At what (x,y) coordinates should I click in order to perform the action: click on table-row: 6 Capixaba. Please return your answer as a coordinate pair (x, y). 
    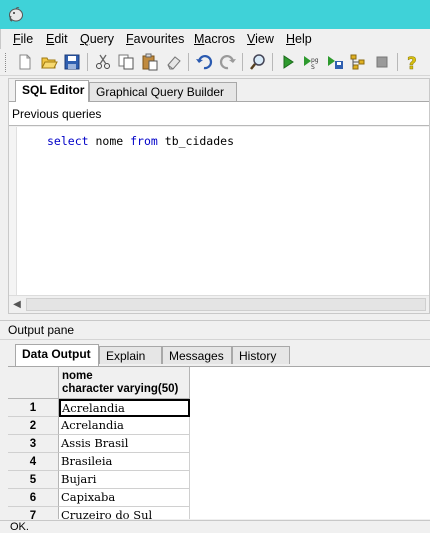
    Looking at the image, I should click on (99, 498).